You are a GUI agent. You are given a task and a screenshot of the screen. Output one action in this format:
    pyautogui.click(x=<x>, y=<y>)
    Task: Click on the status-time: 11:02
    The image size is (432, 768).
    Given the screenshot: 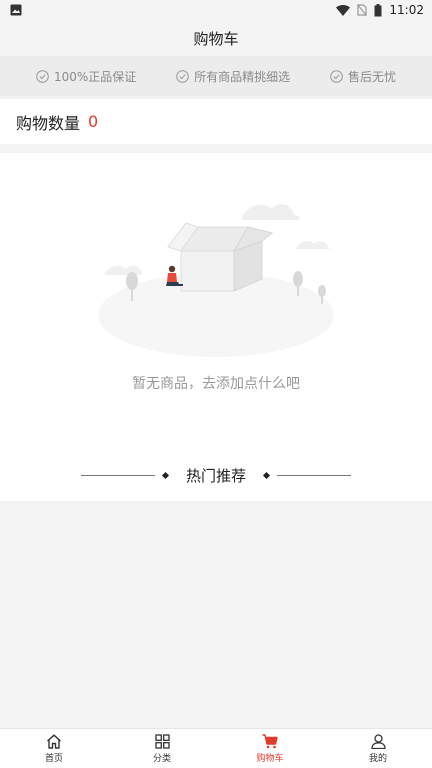 What is the action you would take?
    pyautogui.click(x=406, y=10)
    